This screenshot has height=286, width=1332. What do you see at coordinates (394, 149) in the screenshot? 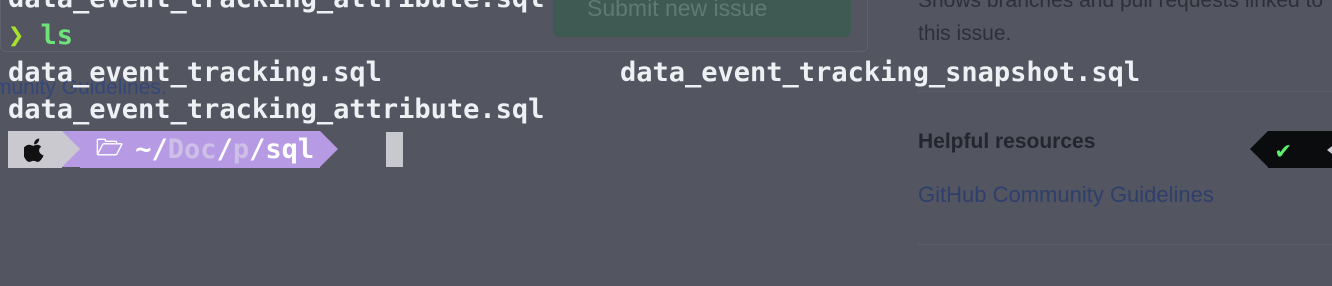
I see `terminal-cursor` at bounding box center [394, 149].